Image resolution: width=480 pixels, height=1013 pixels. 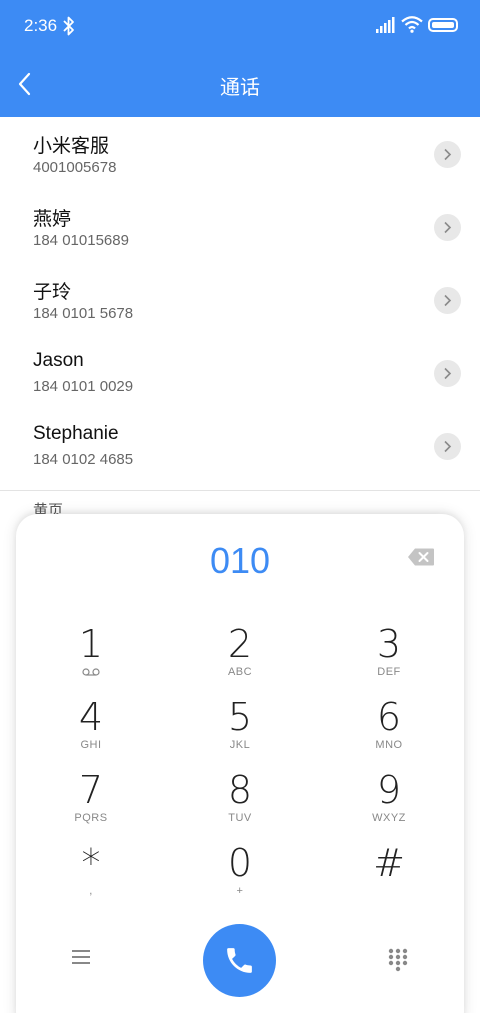 What do you see at coordinates (240, 745) in the screenshot?
I see `key-letters: JKL` at bounding box center [240, 745].